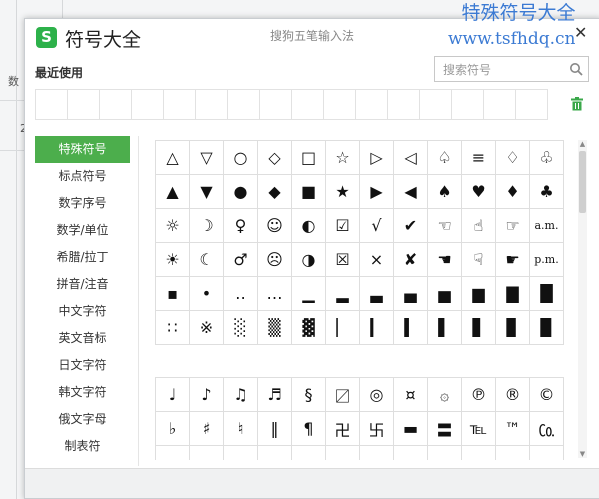 Image resolution: width=599 pixels, height=499 pixels. What do you see at coordinates (172, 428) in the screenshot?
I see `symbol-cell: ♭` at bounding box center [172, 428].